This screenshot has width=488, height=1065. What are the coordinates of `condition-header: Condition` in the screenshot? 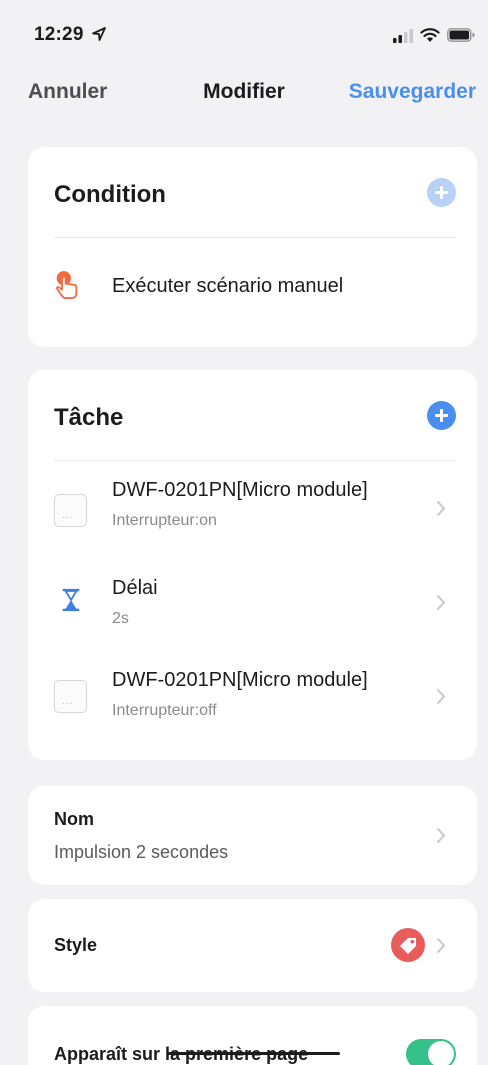 It's located at (110, 194).